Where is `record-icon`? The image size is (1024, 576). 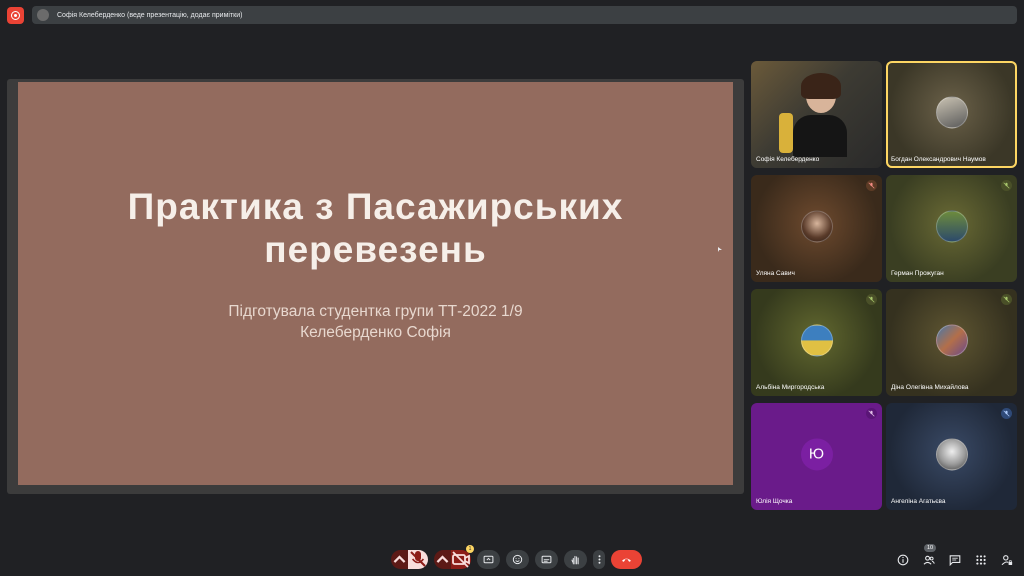 record-icon is located at coordinates (15, 15).